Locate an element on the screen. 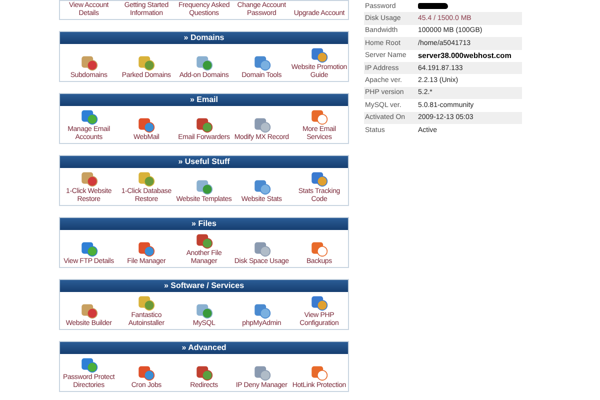 This screenshot has height=400, width=600. section-header: » Domains is located at coordinates (204, 38).